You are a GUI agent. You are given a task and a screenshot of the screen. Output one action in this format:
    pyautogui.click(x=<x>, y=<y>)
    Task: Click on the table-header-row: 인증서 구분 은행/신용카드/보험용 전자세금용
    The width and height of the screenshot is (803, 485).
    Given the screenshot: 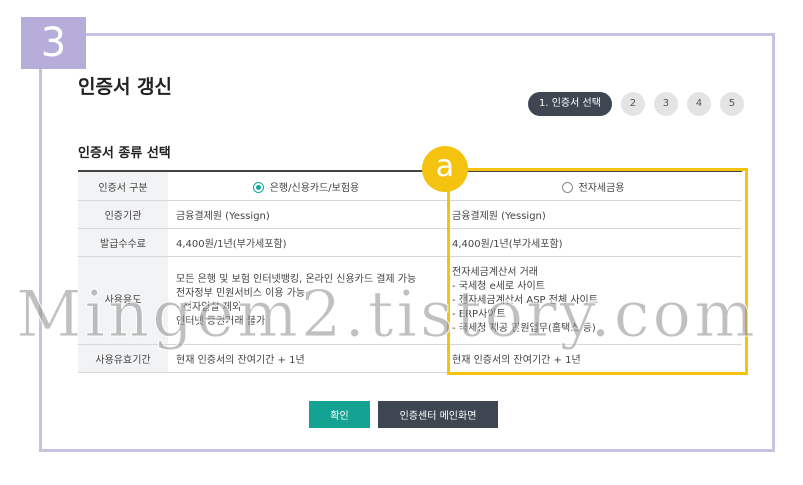 What is the action you would take?
    pyautogui.click(x=410, y=185)
    